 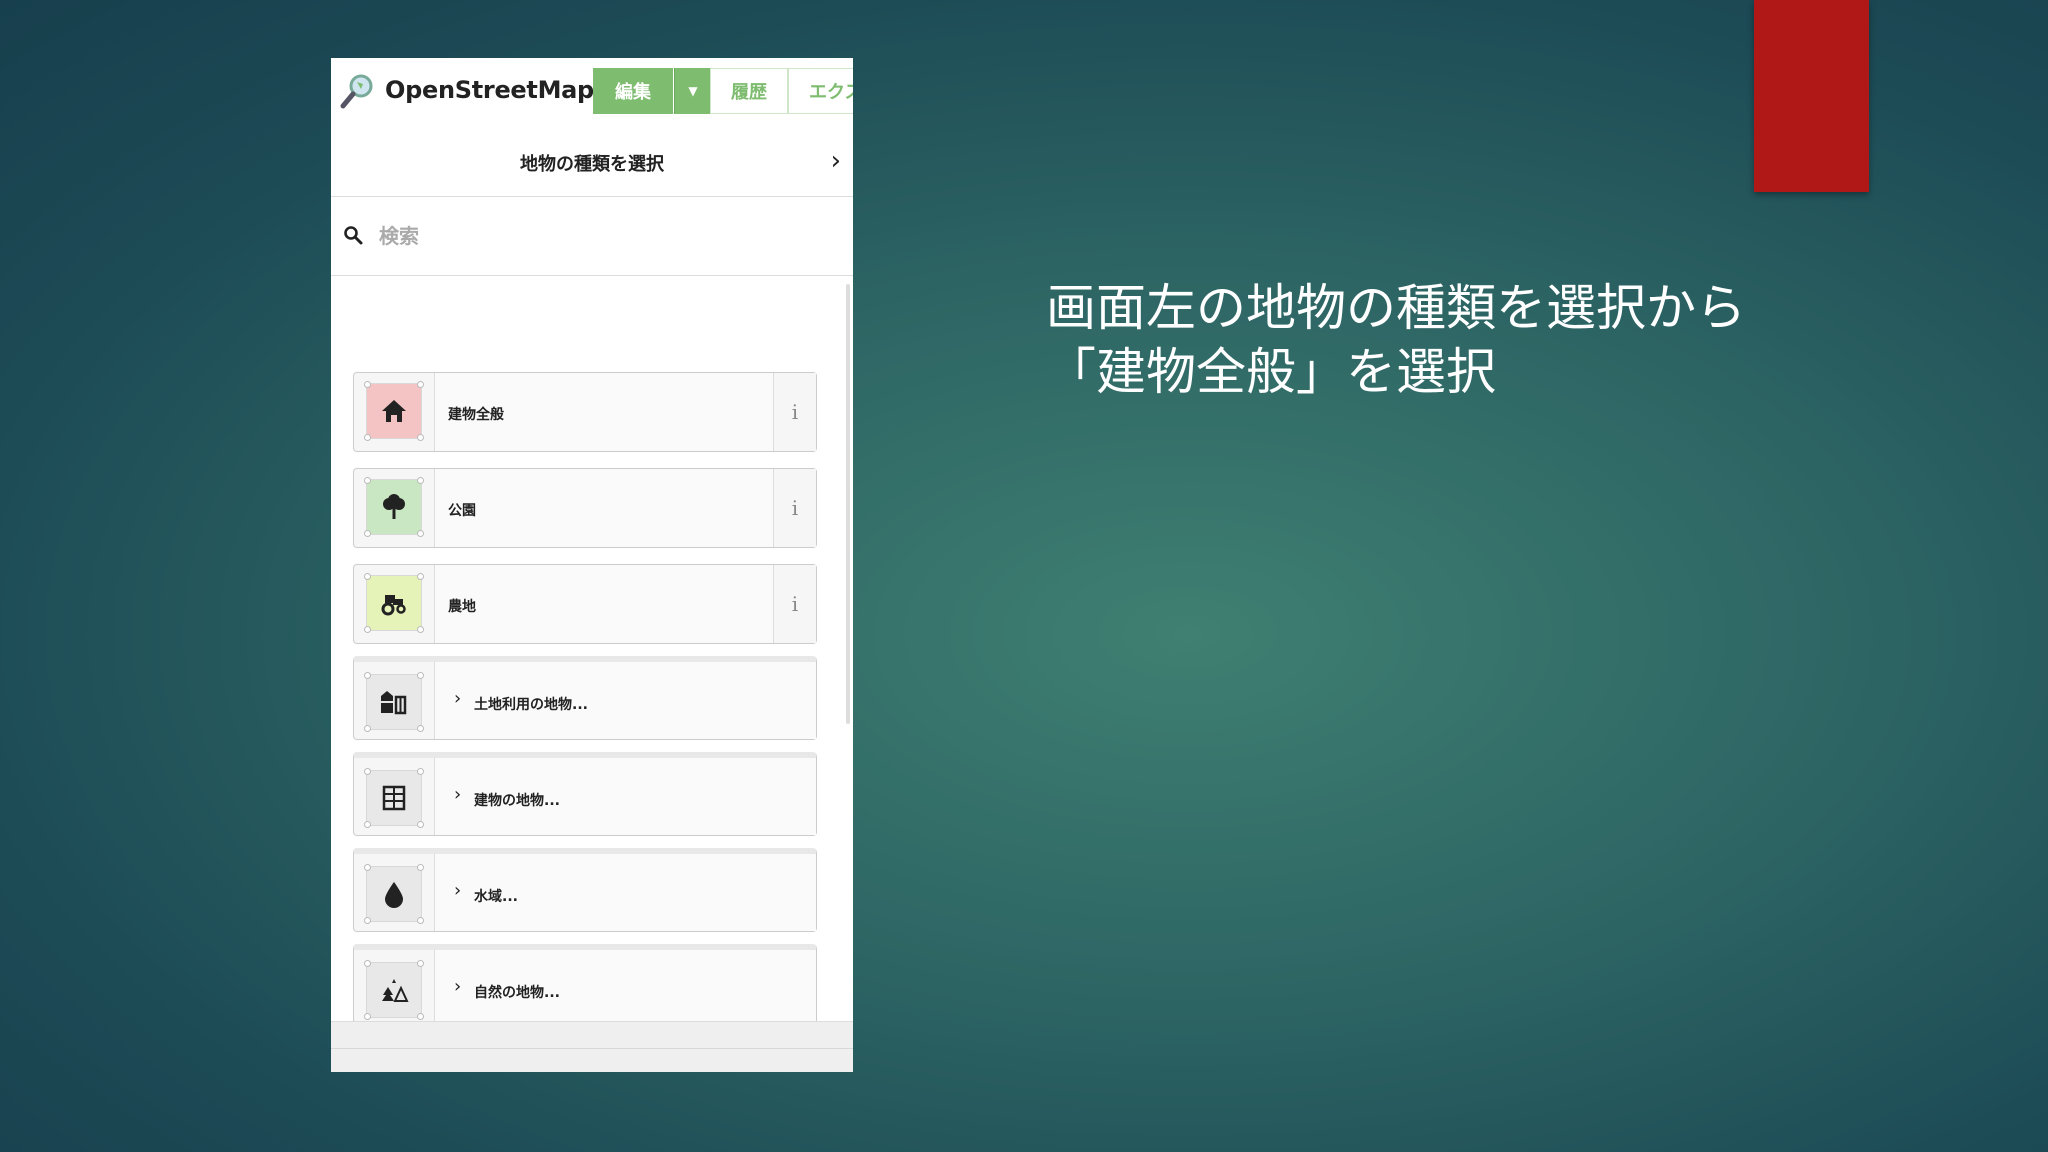 What do you see at coordinates (585, 508) in the screenshot?
I see `preset-item-park: 公園 i` at bounding box center [585, 508].